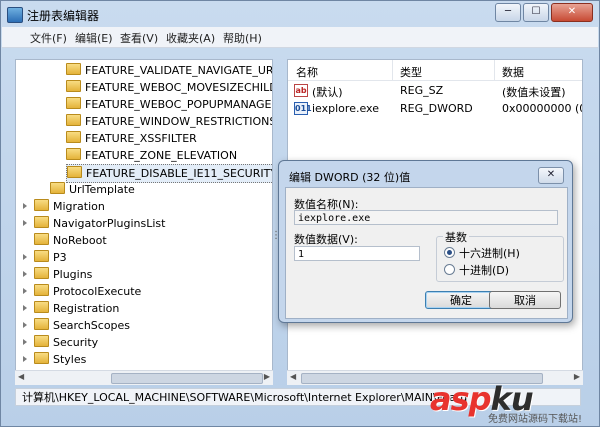 The height and width of the screenshot is (427, 600). Describe the element at coordinates (303, 108) in the screenshot. I see `dword-value-icon: 011` at that location.